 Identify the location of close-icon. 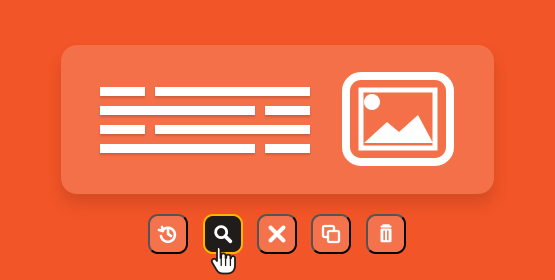
(277, 234).